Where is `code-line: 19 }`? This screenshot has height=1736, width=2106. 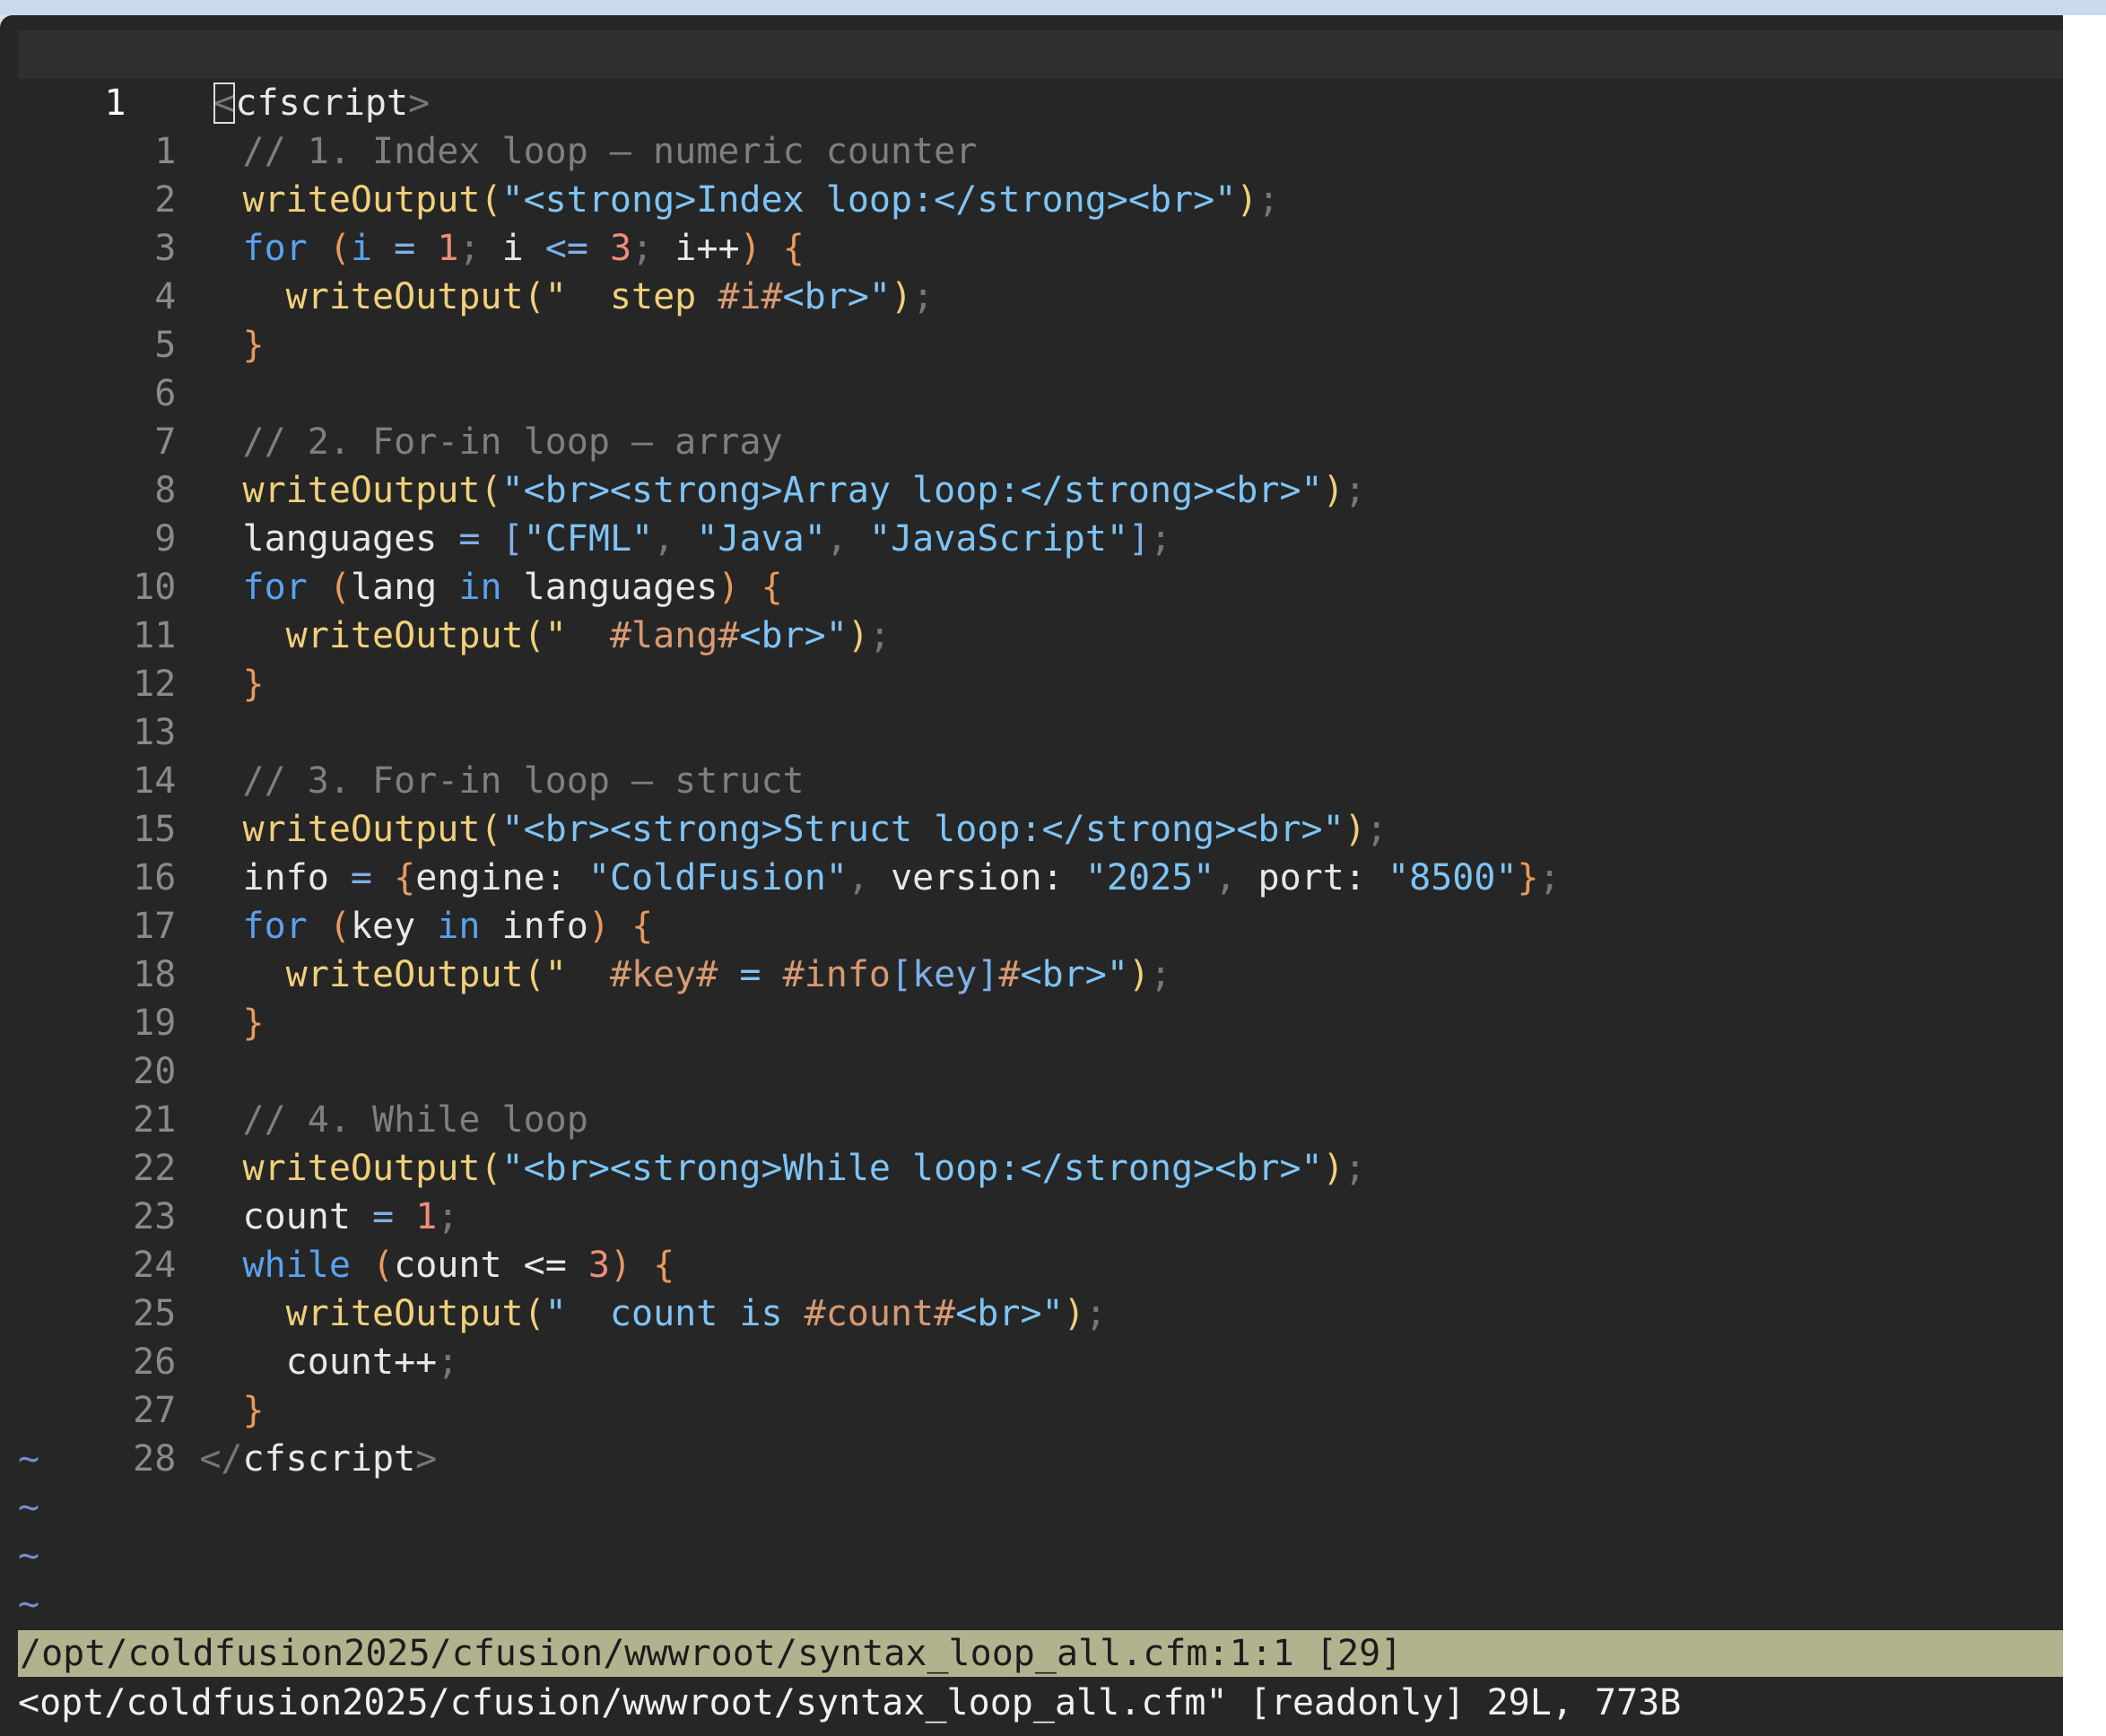 code-line: 19 } is located at coordinates (1040, 997).